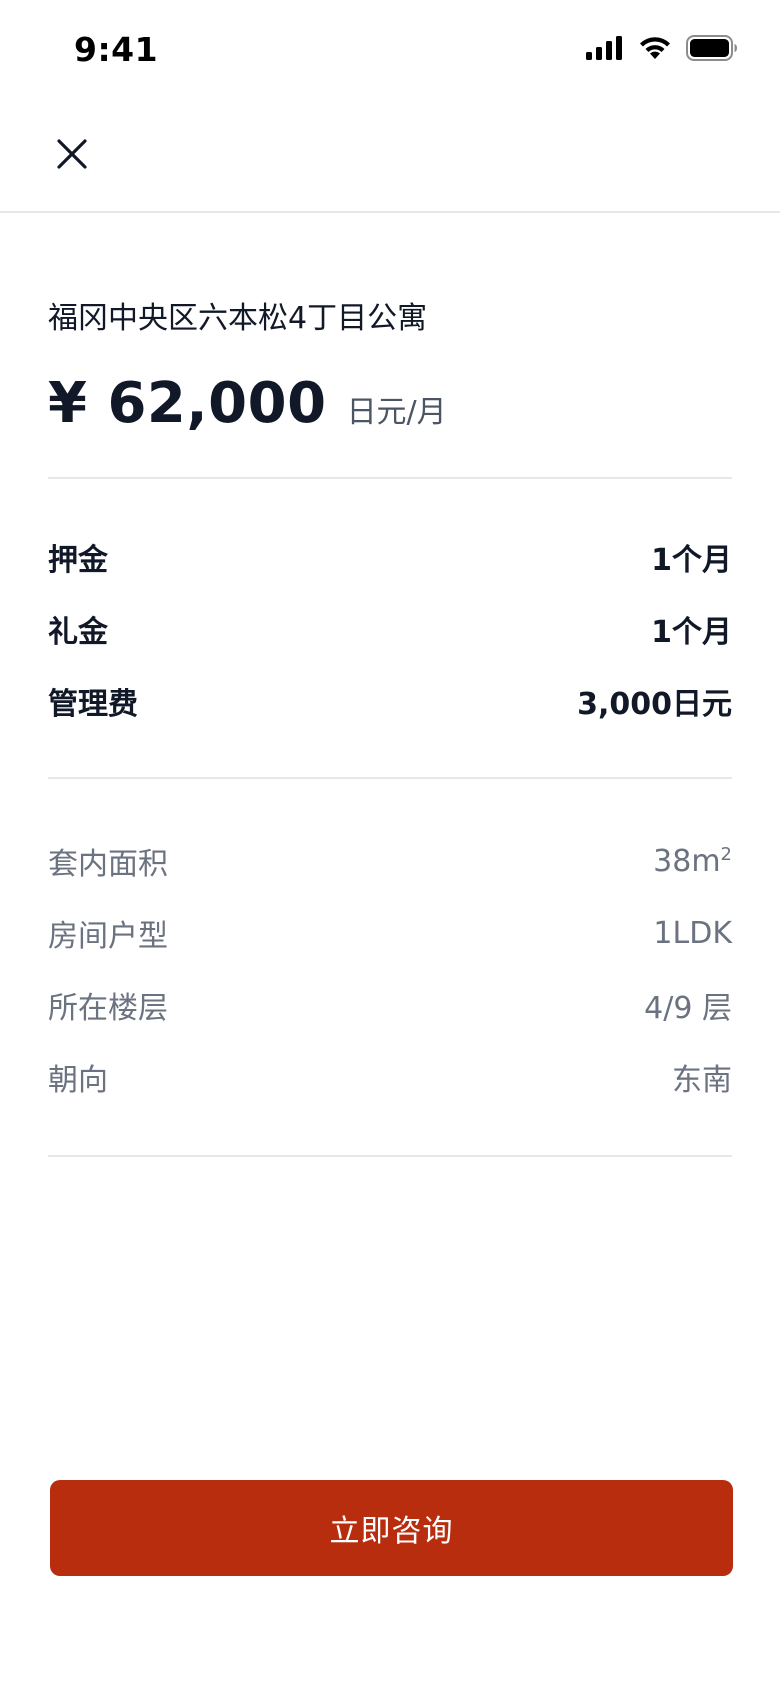  What do you see at coordinates (655, 48) in the screenshot?
I see `wifi-icon` at bounding box center [655, 48].